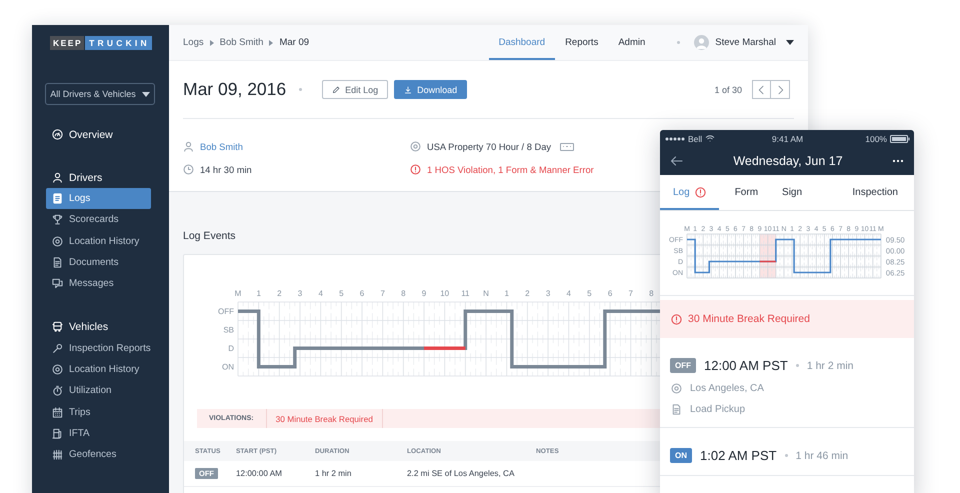  What do you see at coordinates (209, 236) in the screenshot?
I see `section-title: Log Events` at bounding box center [209, 236].